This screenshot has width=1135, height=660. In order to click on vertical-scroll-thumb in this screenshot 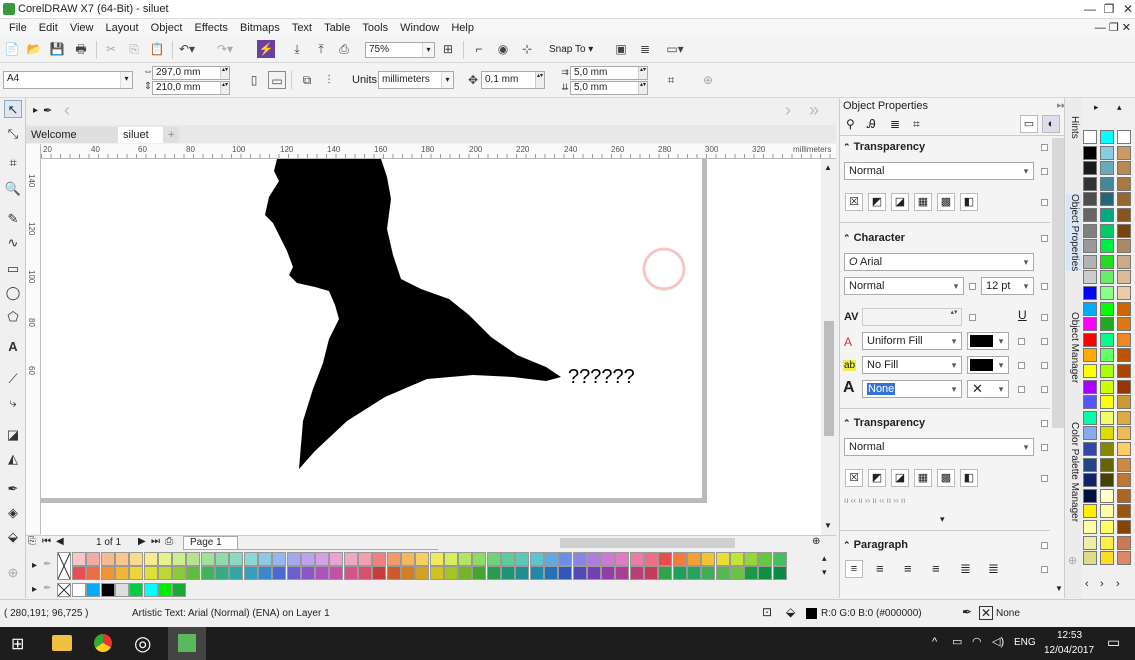, I will do `click(829, 378)`.